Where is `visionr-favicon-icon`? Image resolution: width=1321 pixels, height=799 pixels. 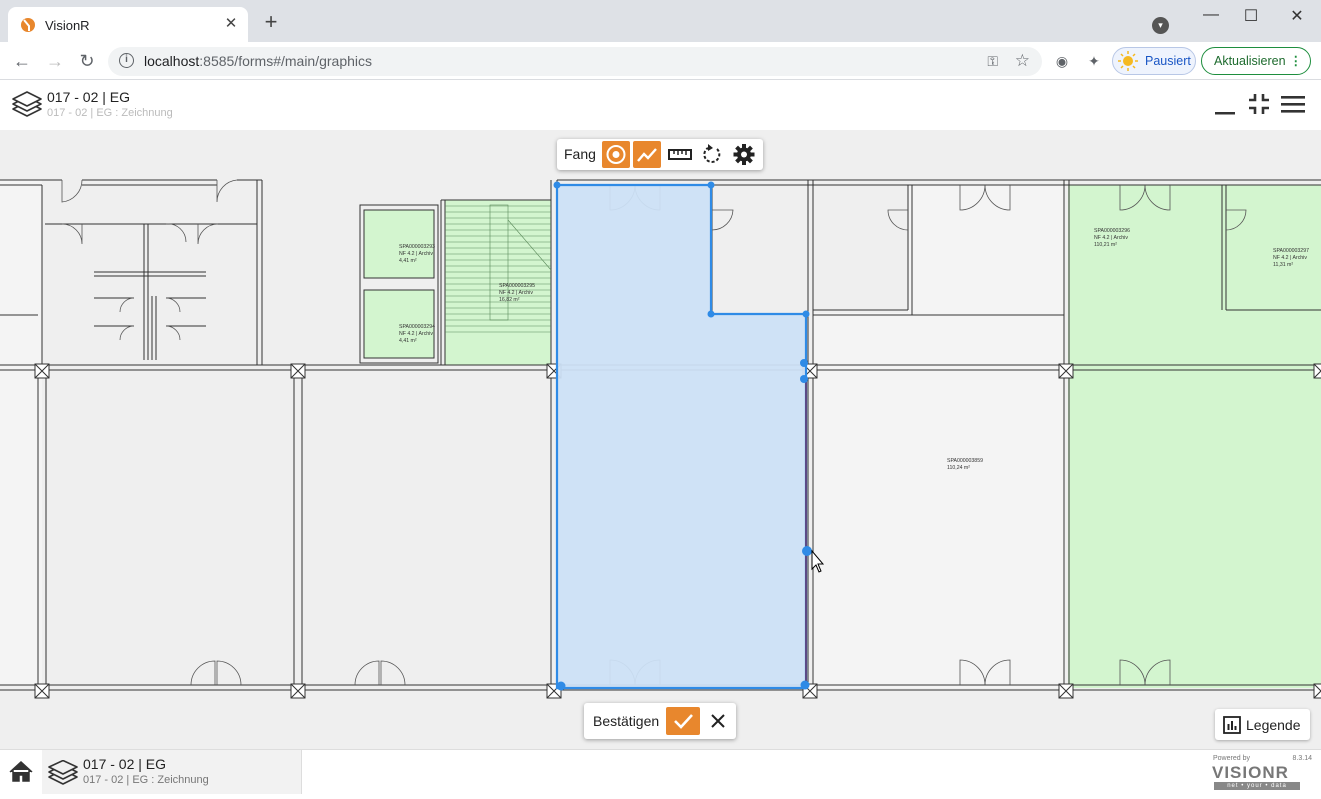 visionr-favicon-icon is located at coordinates (28, 25).